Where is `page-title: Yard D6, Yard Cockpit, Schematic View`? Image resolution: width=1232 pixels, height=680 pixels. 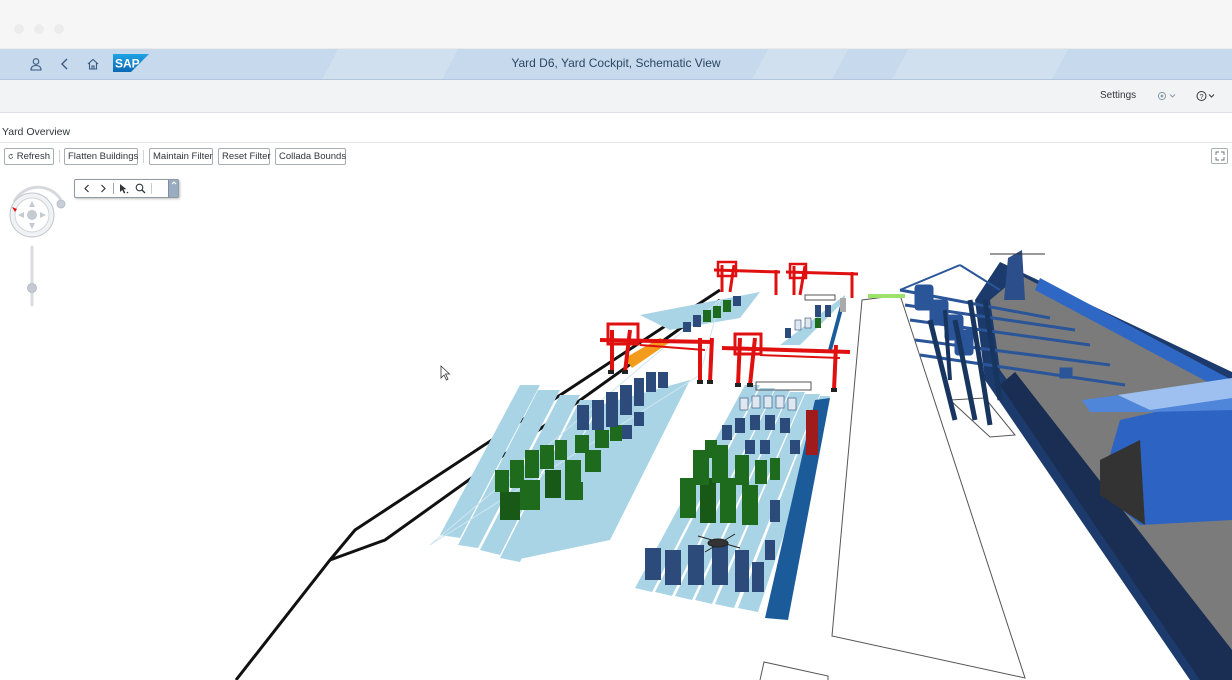
page-title: Yard D6, Yard Cockpit, Schematic View is located at coordinates (616, 63).